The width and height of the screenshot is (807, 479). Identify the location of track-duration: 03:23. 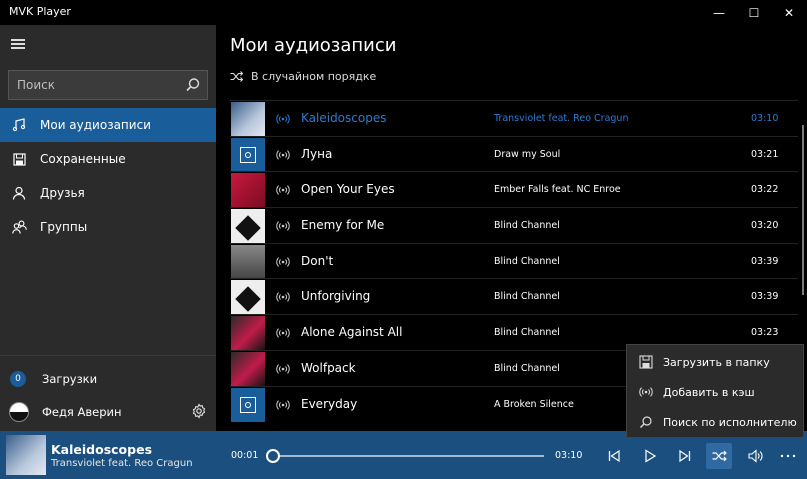
(765, 333).